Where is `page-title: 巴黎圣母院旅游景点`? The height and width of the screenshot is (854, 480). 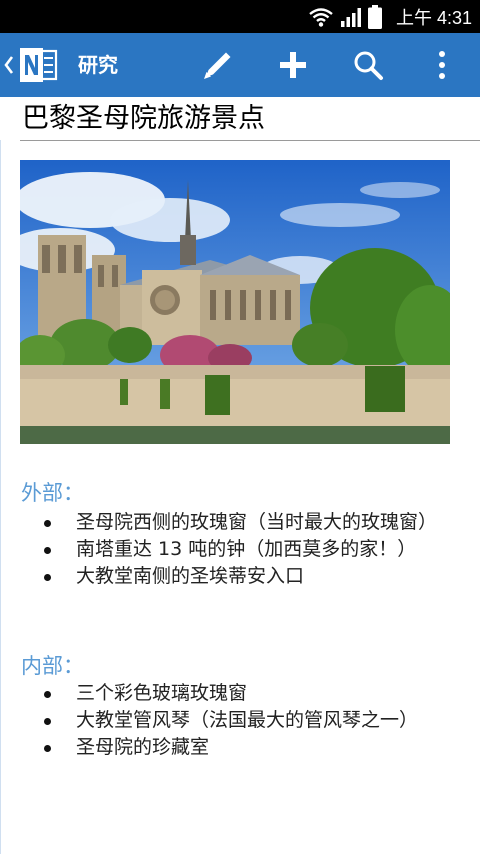
page-title: 巴黎圣母院旅游景点 is located at coordinates (143, 119).